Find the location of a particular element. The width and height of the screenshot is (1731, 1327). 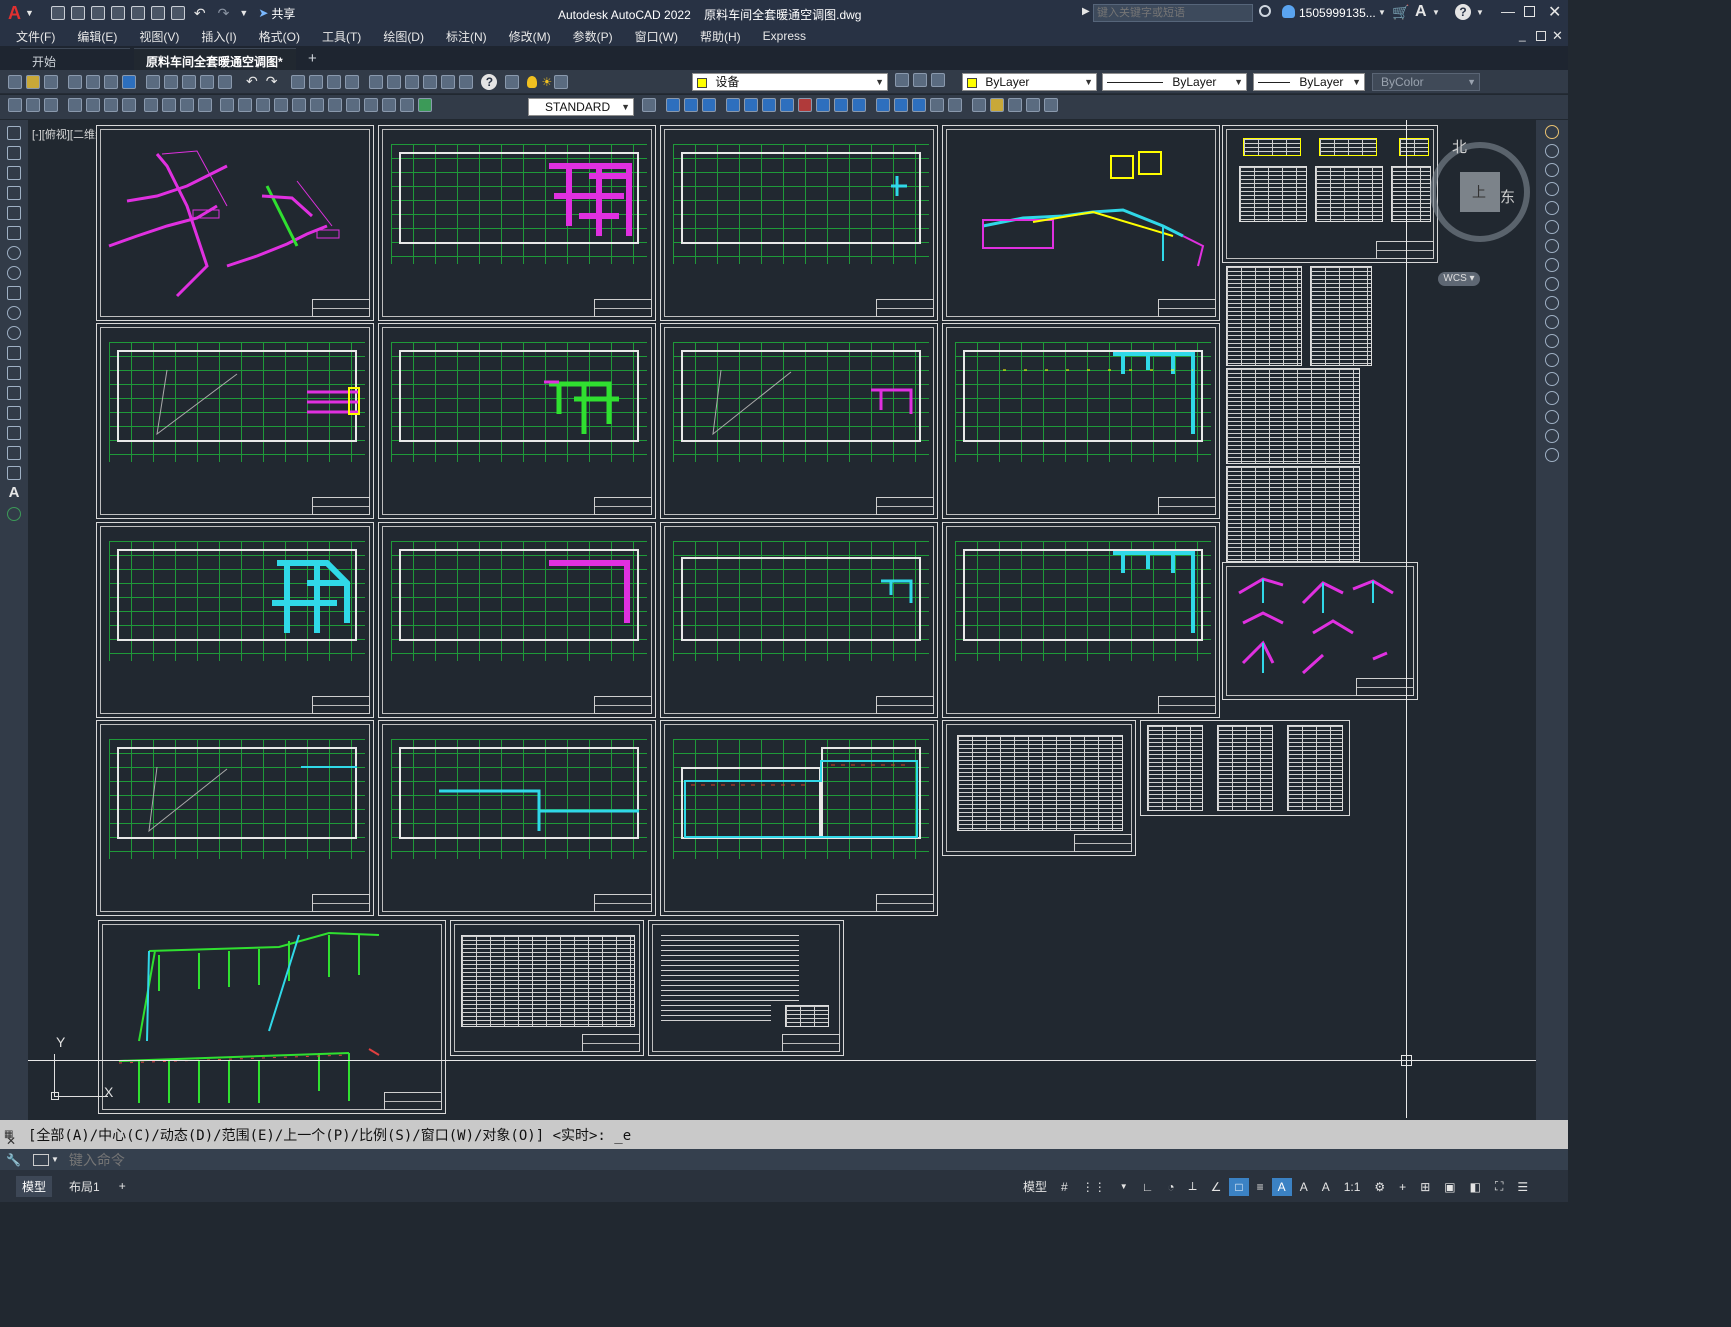

workspace-gear-icon: ⚙ is located at coordinates (1379, 1187).